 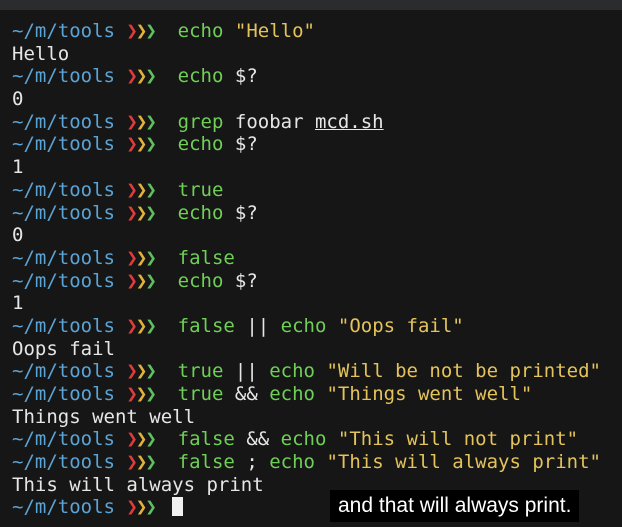 What do you see at coordinates (429, 394) in the screenshot?
I see `string-argument: "Things went well"` at bounding box center [429, 394].